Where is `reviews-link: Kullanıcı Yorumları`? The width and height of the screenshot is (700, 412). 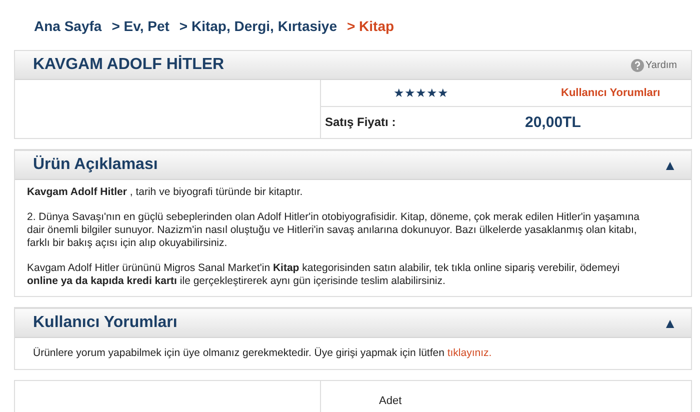 reviews-link: Kullanıcı Yorumları is located at coordinates (610, 93).